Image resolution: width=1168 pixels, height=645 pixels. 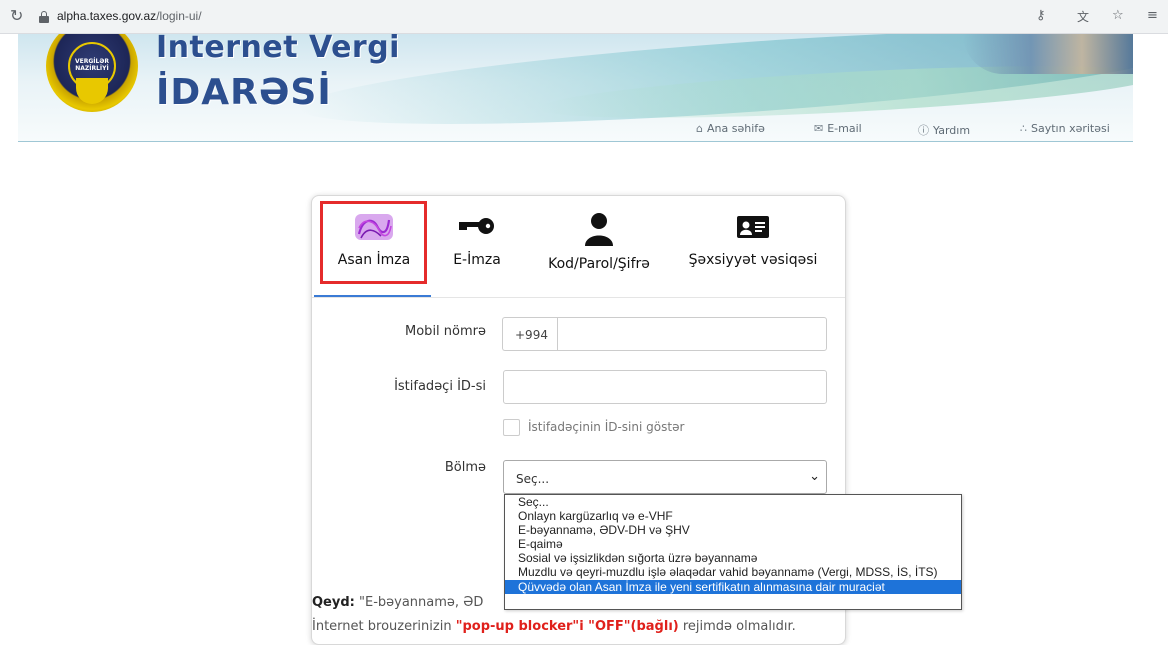 What do you see at coordinates (665, 477) in the screenshot?
I see `section-select: Seç... ⌄` at bounding box center [665, 477].